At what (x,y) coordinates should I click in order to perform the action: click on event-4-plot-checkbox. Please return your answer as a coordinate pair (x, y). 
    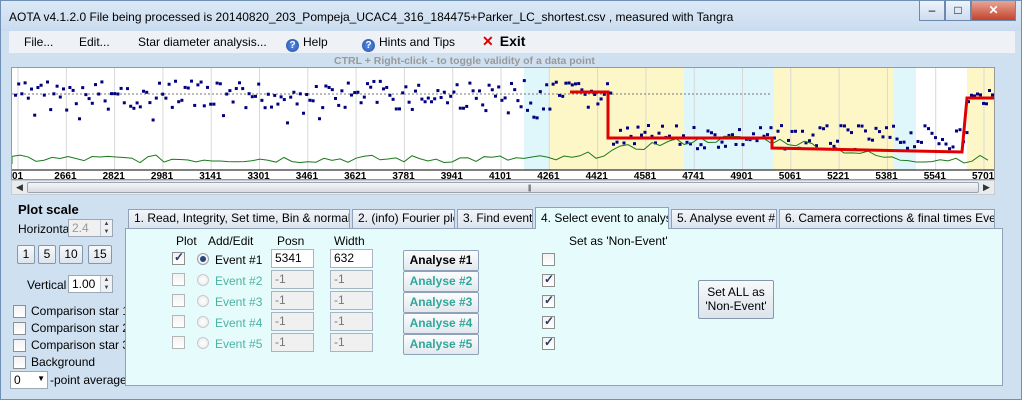
    Looking at the image, I should click on (178, 321).